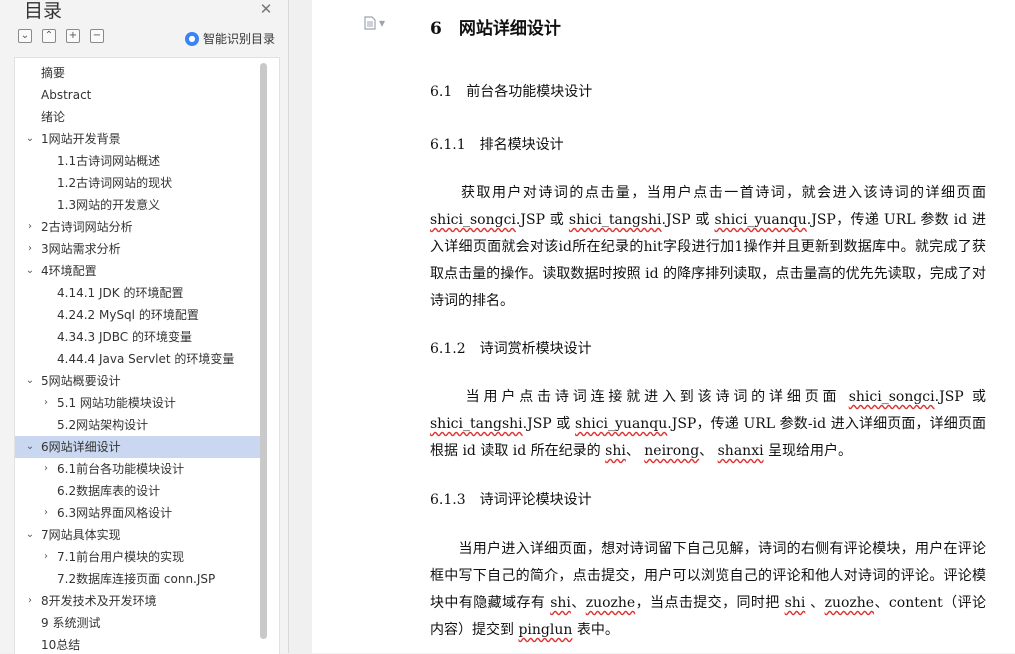 Image resolution: width=1015 pixels, height=654 pixels. I want to click on toc-scrollbar, so click(263, 351).